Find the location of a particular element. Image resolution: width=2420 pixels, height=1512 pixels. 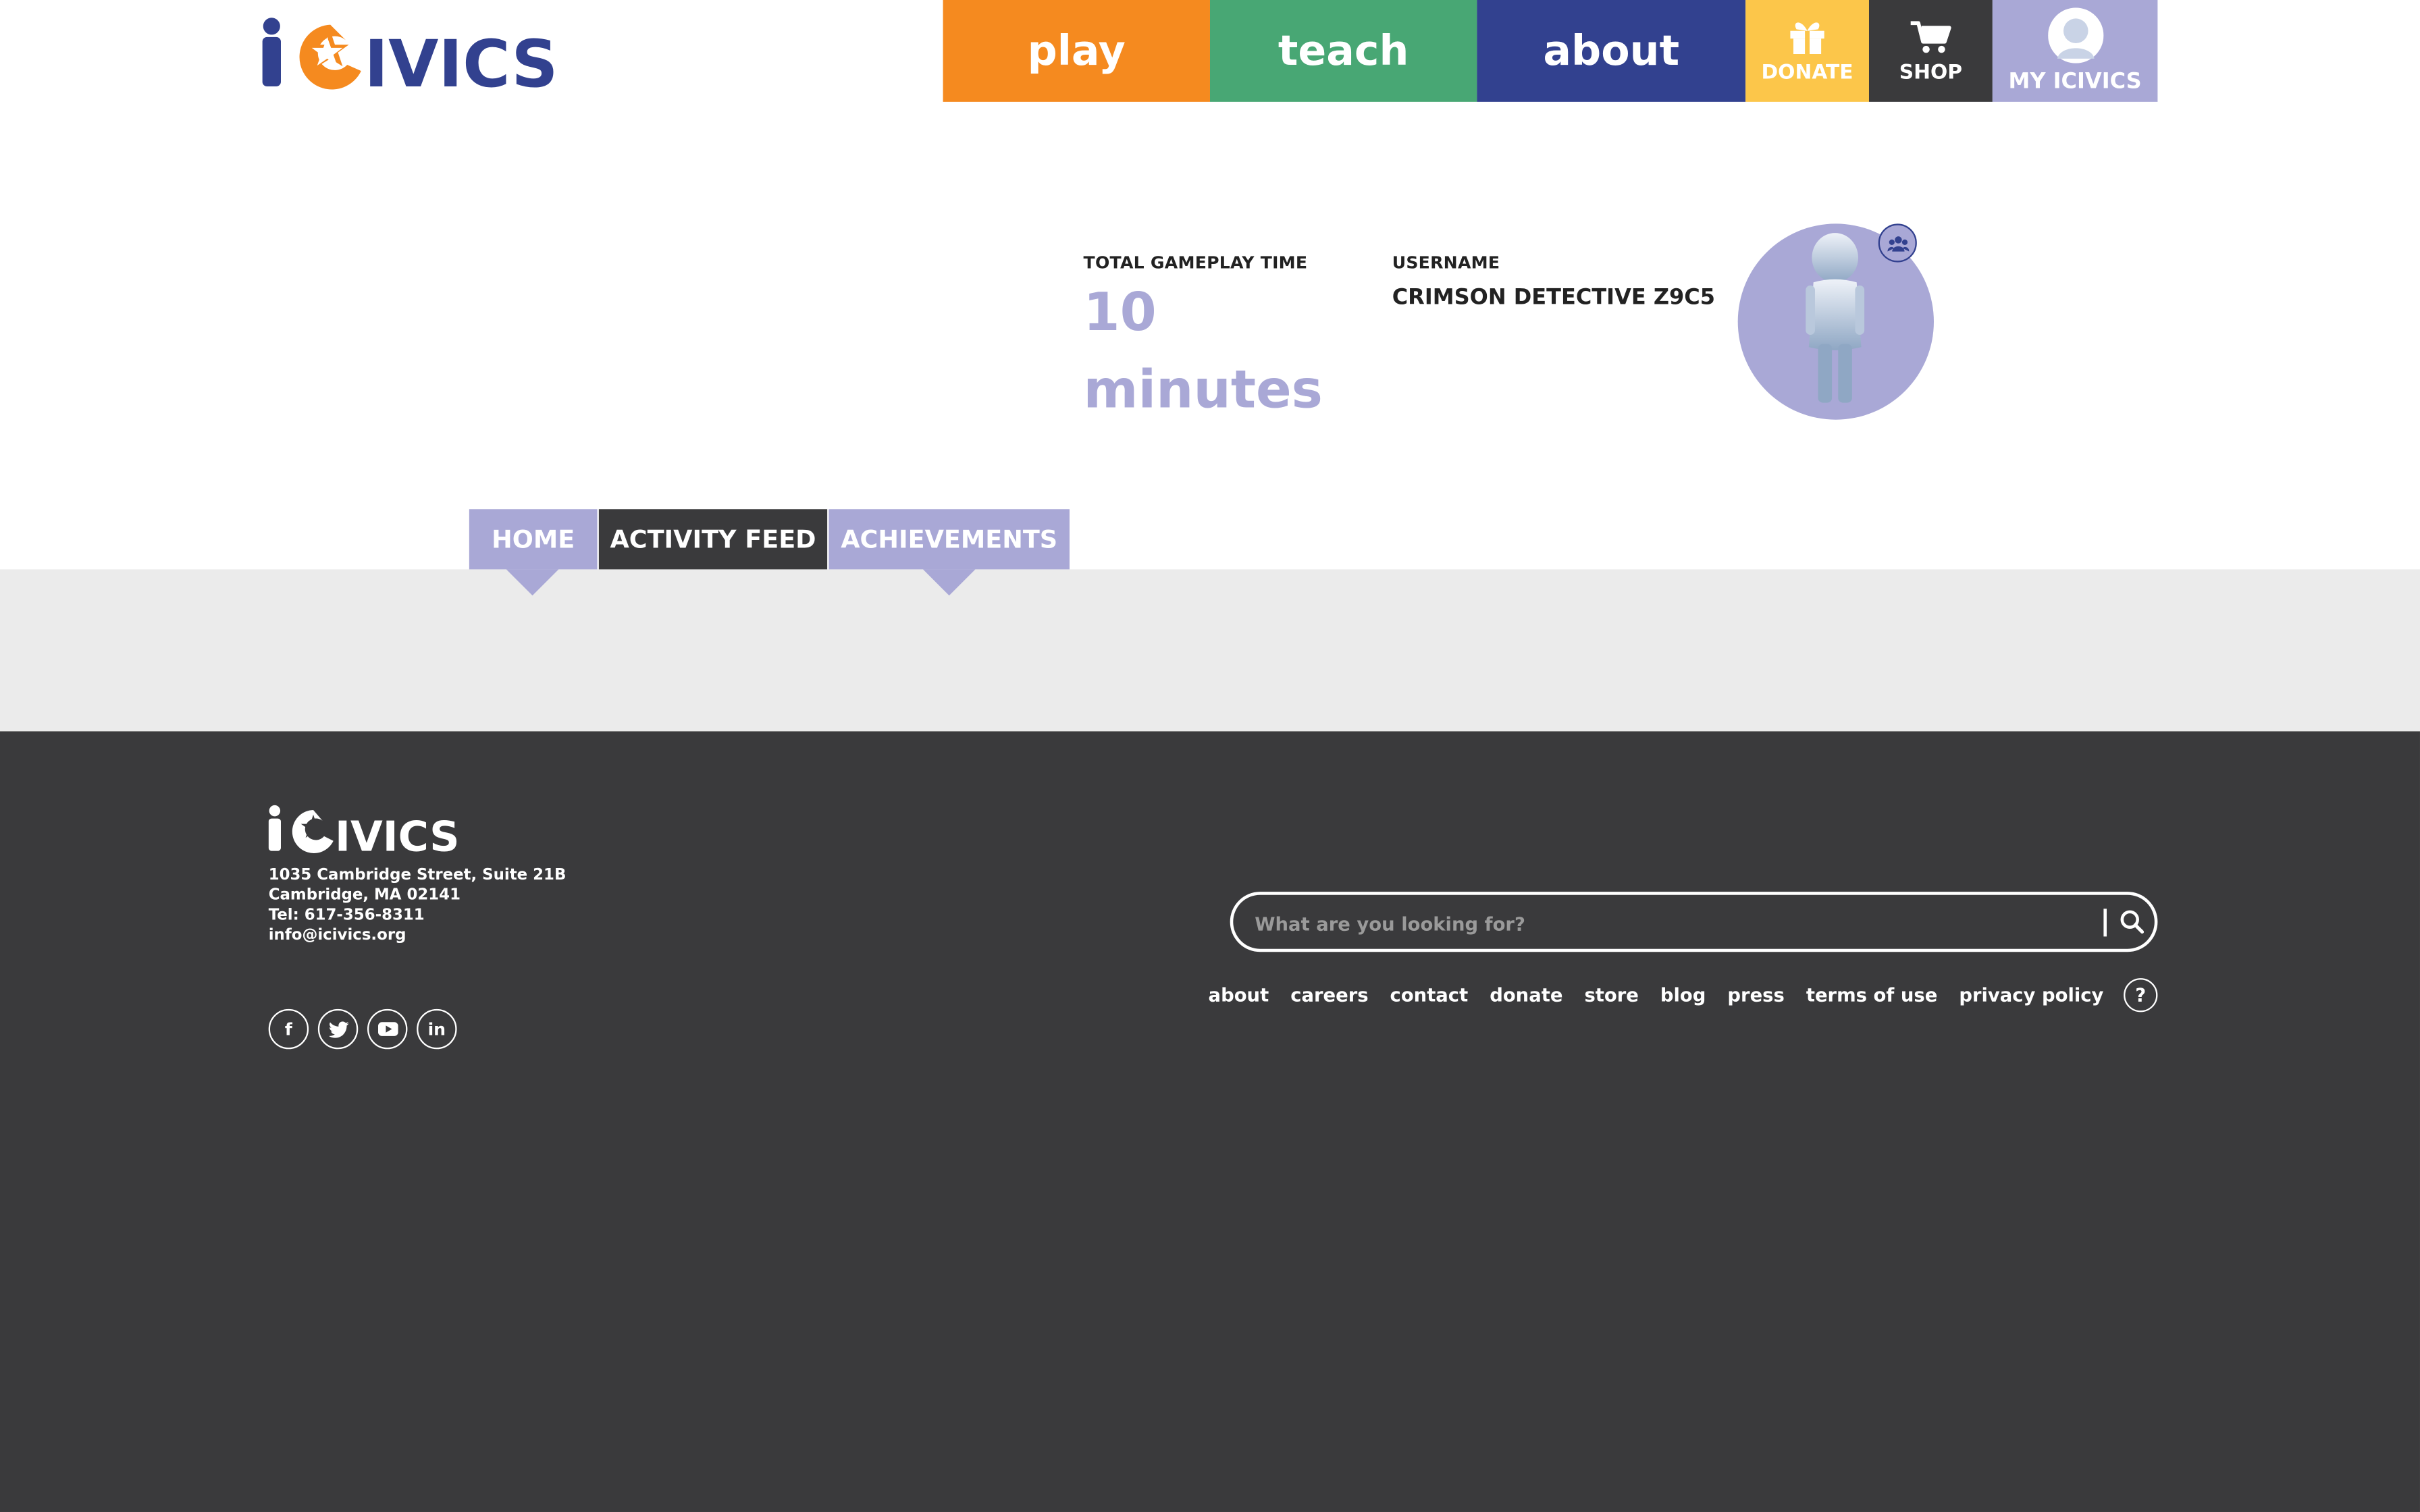

gameplay-time-value: 10 is located at coordinates (1120, 313).